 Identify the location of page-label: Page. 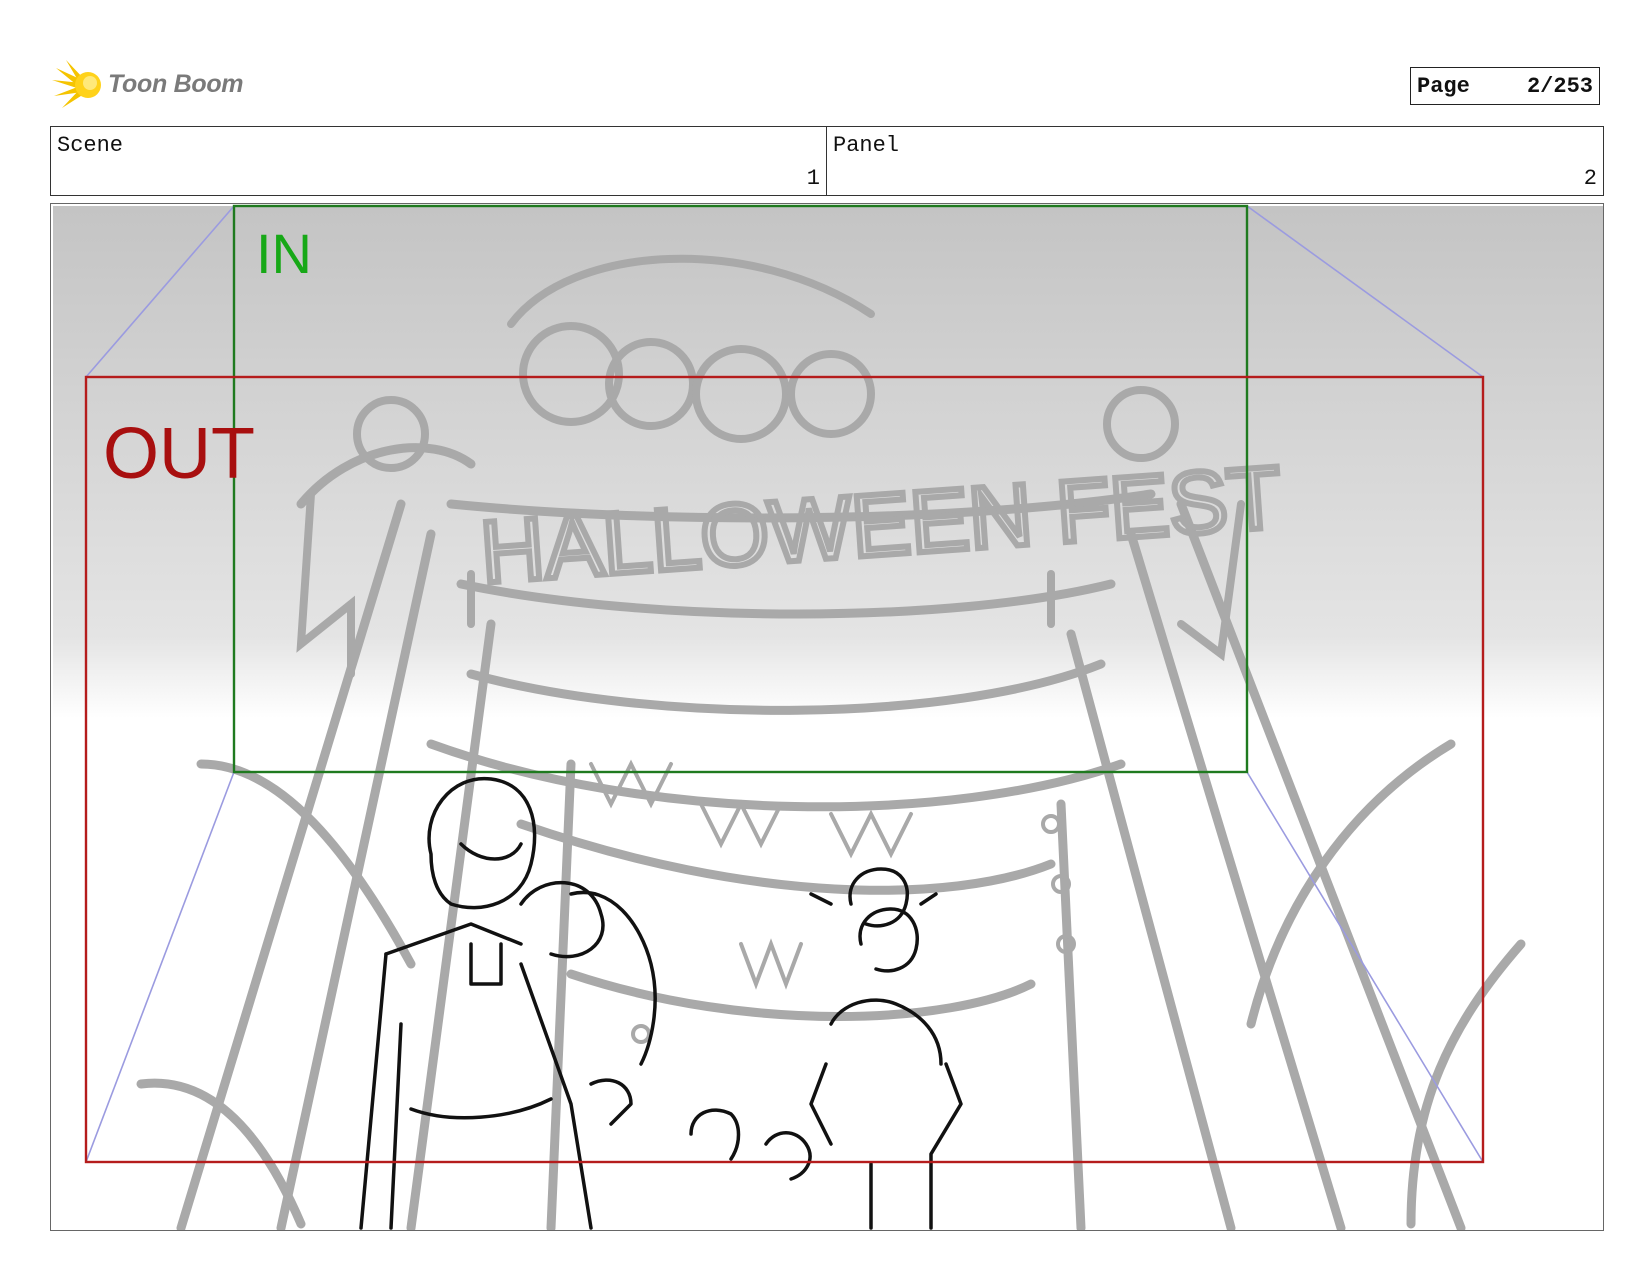
(1443, 86).